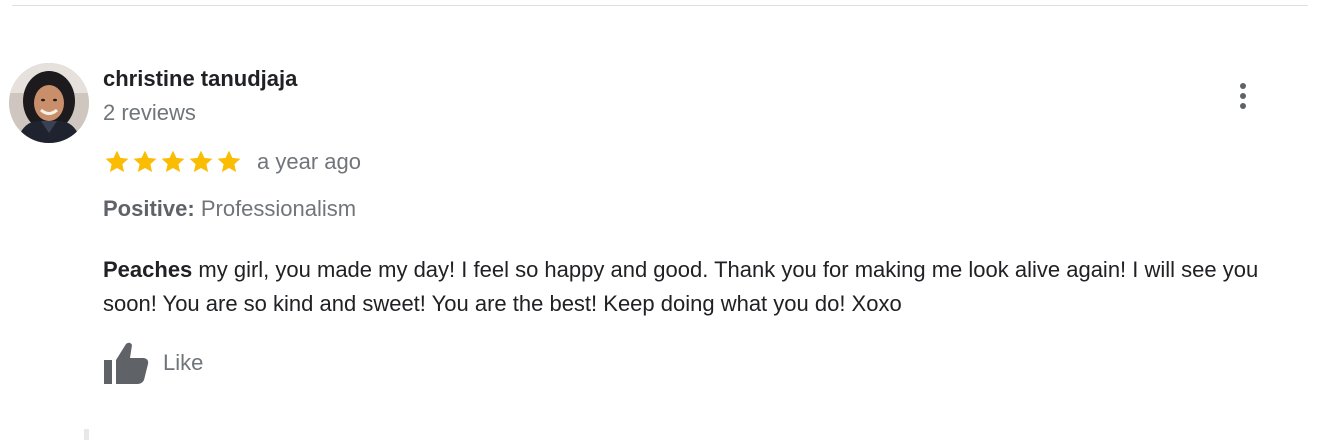 This screenshot has width=1338, height=440. Describe the element at coordinates (149, 208) in the screenshot. I see `attribute-label: Positive:` at that location.